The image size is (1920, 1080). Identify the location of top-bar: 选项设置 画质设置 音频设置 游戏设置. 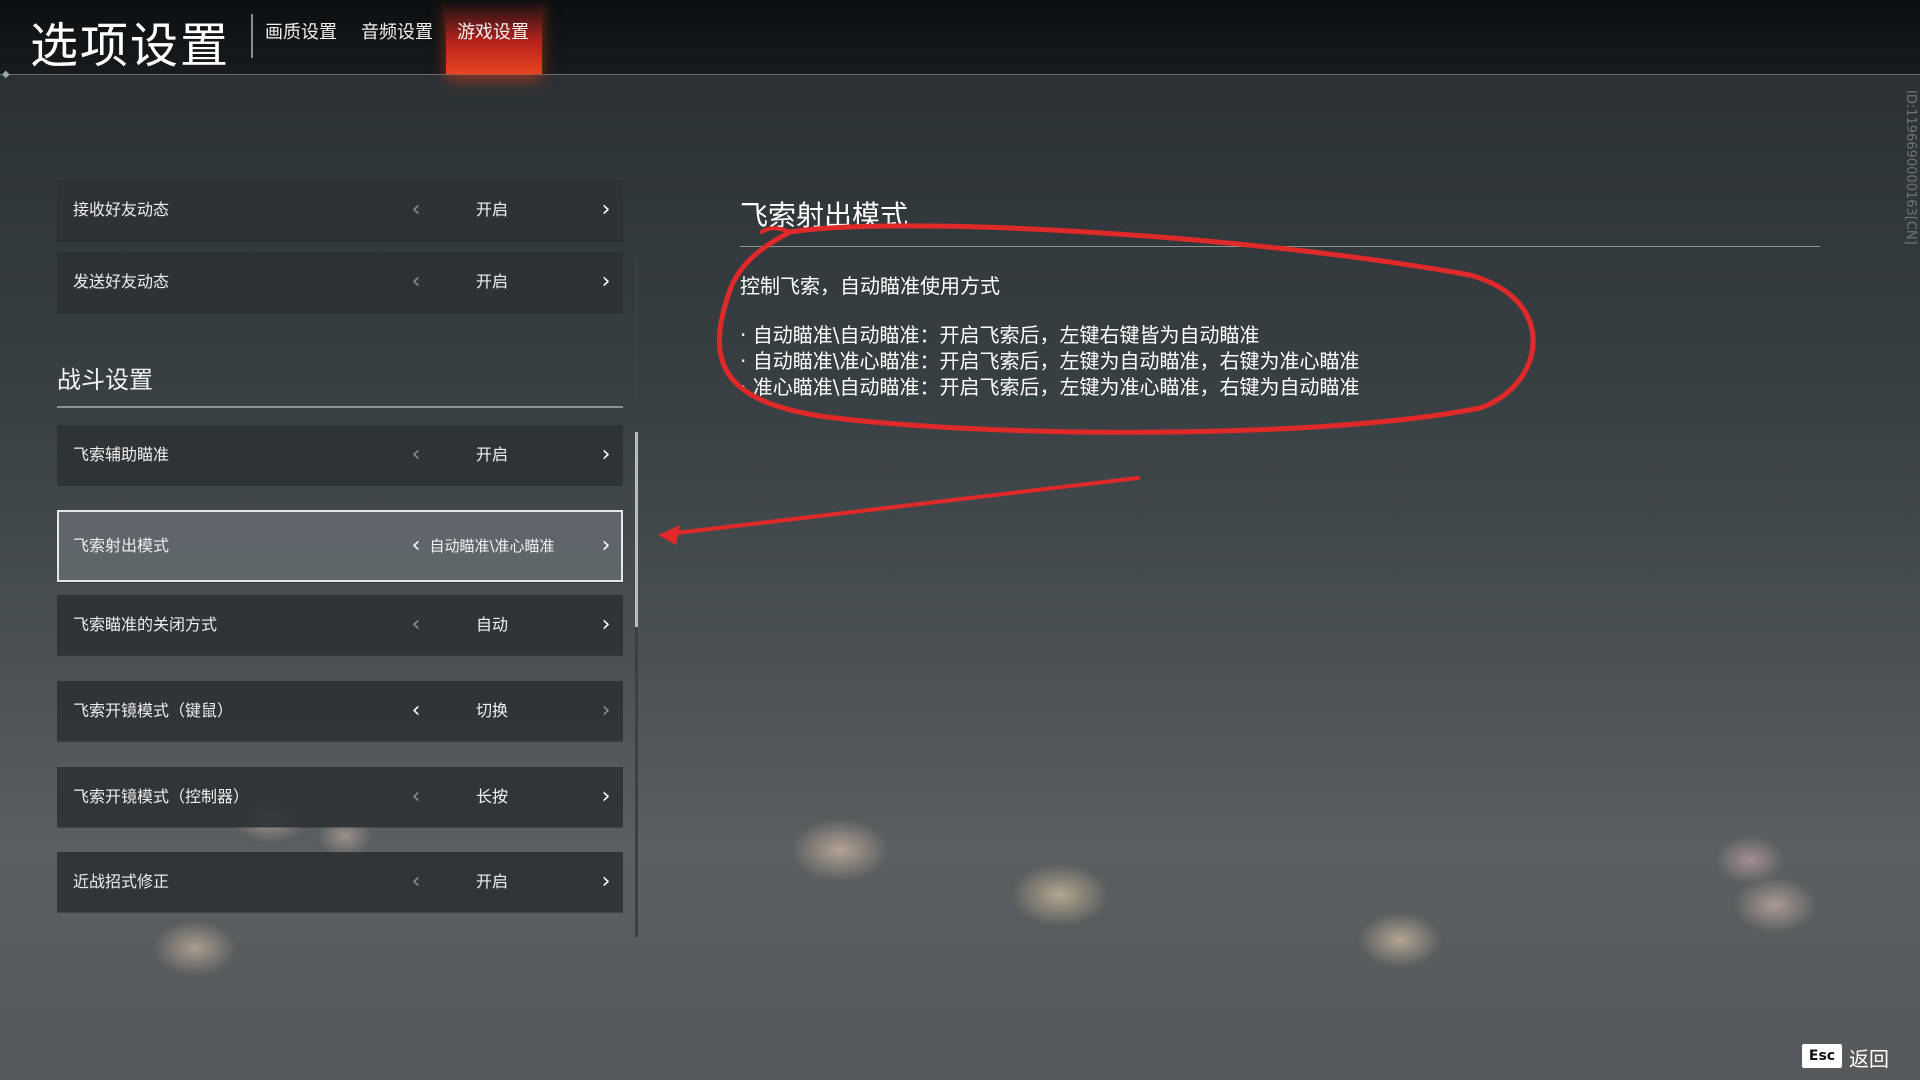
(960, 37).